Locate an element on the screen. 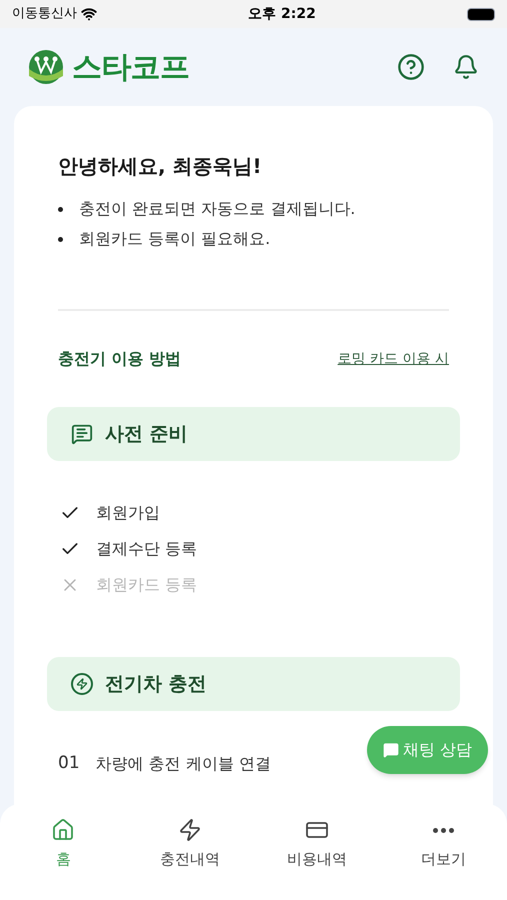 Image resolution: width=507 pixels, height=900 pixels. nav-tab: 비용내역 is located at coordinates (317, 844).